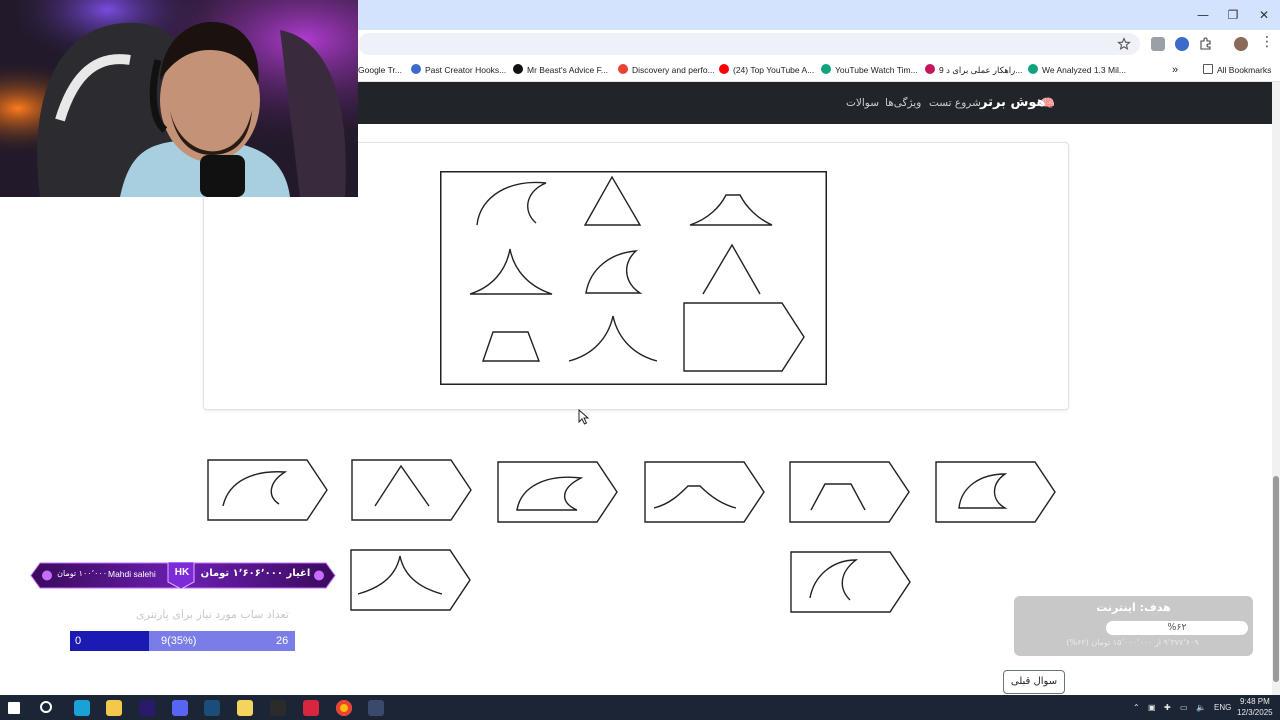  Describe the element at coordinates (1267, 42) in the screenshot. I see `menu-kebab-icon: ⋮` at that location.